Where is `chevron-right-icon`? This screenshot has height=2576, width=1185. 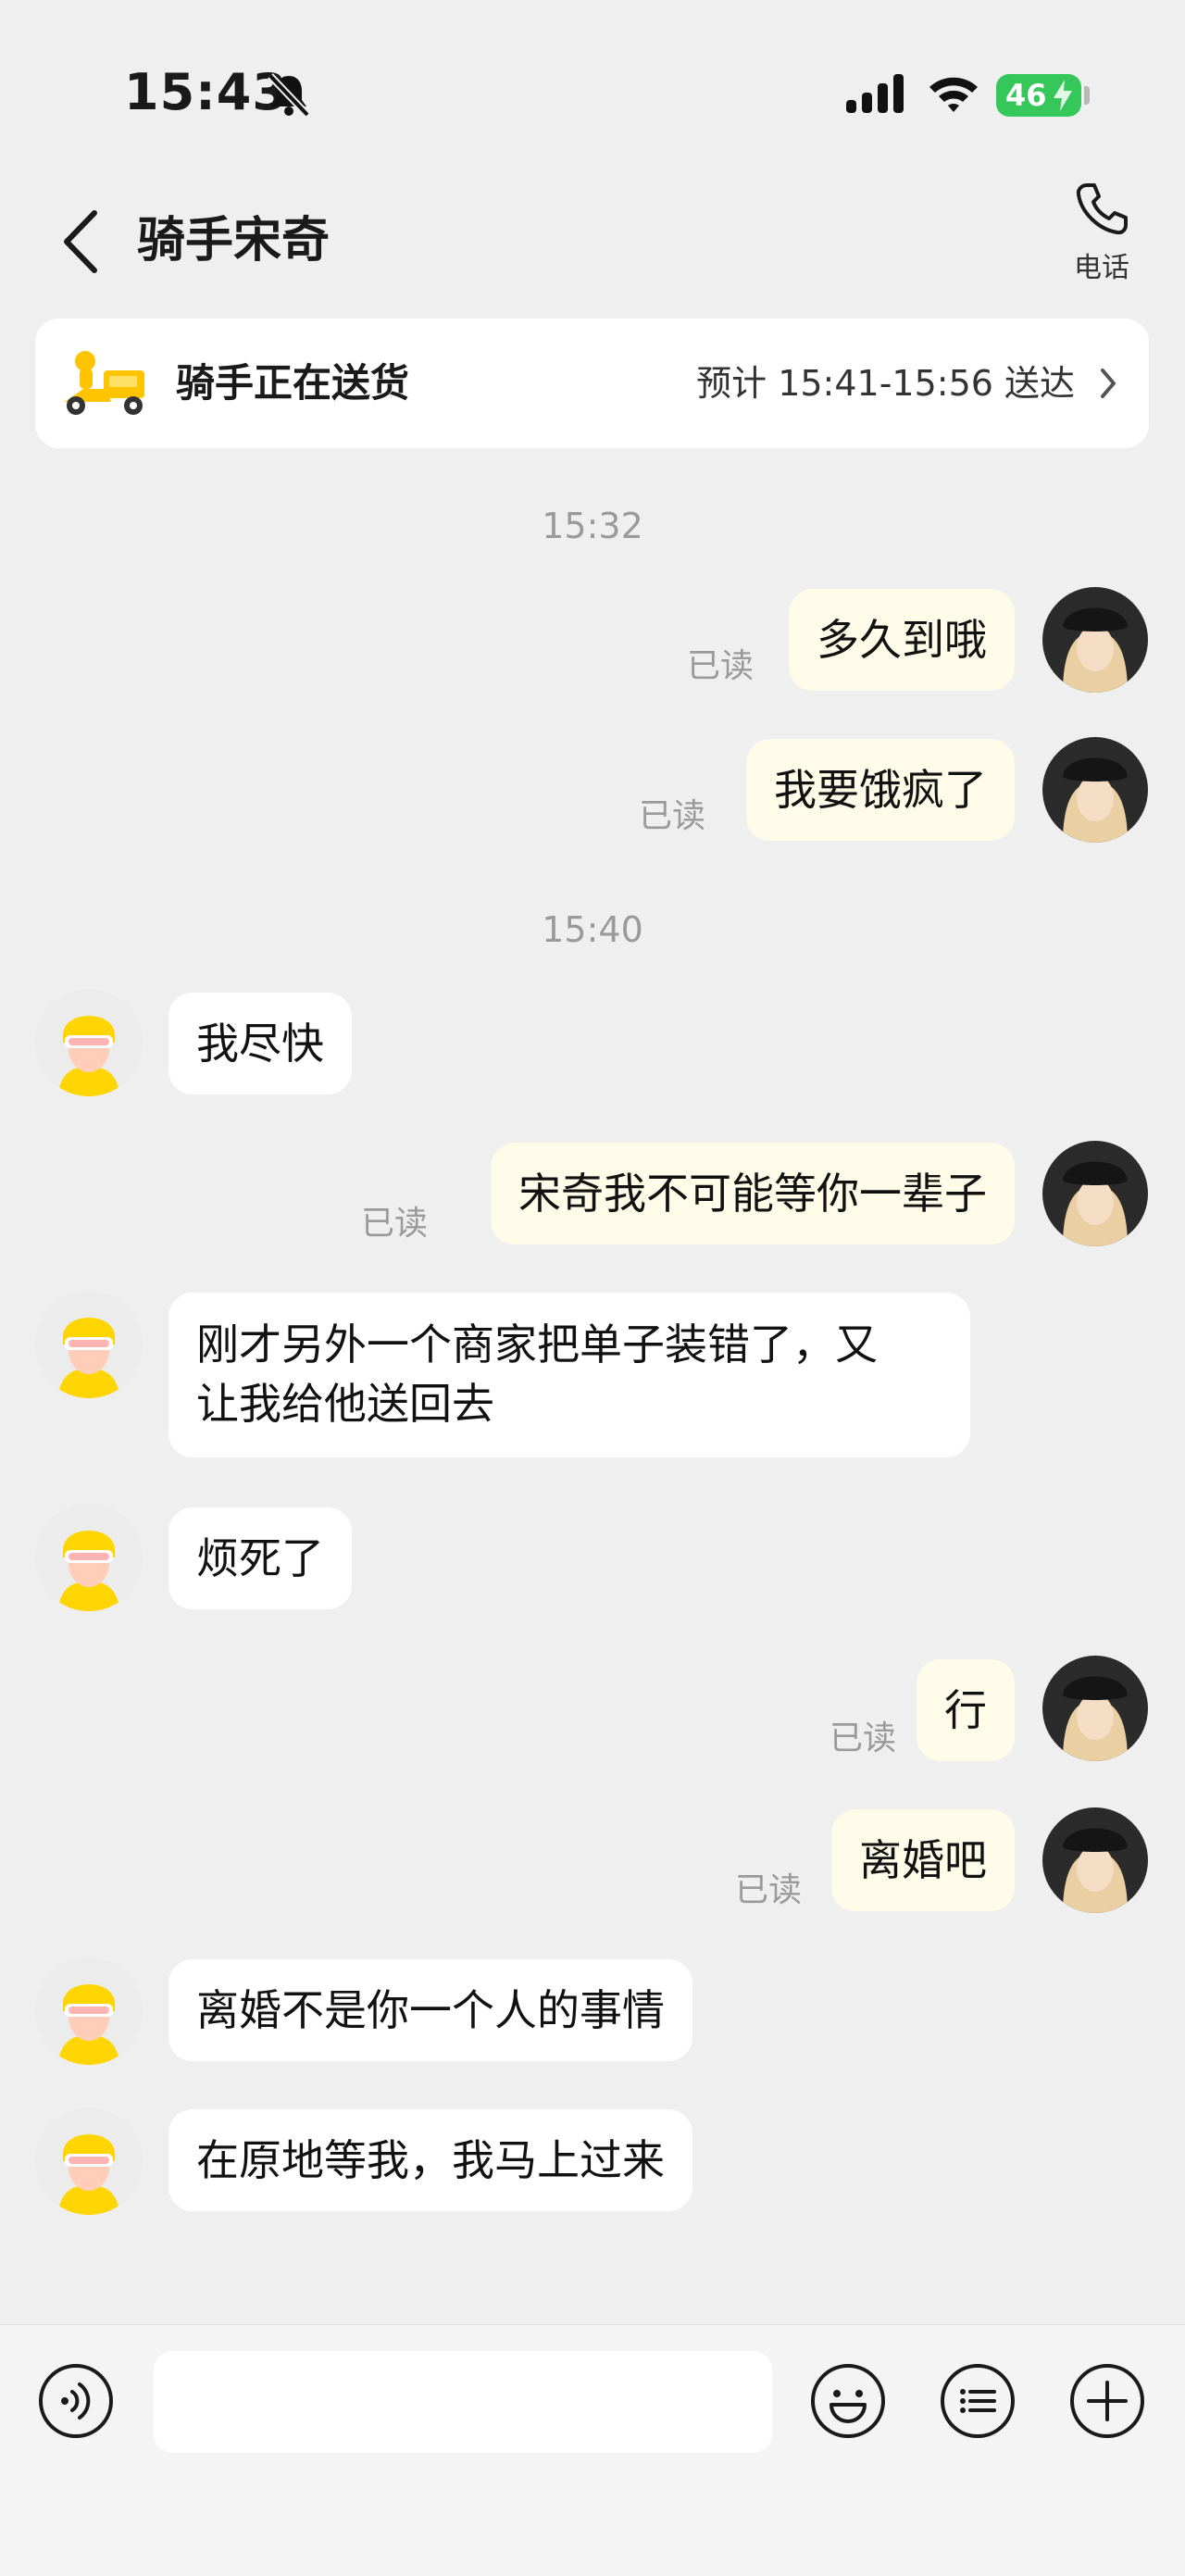
chevron-right-icon is located at coordinates (1108, 384).